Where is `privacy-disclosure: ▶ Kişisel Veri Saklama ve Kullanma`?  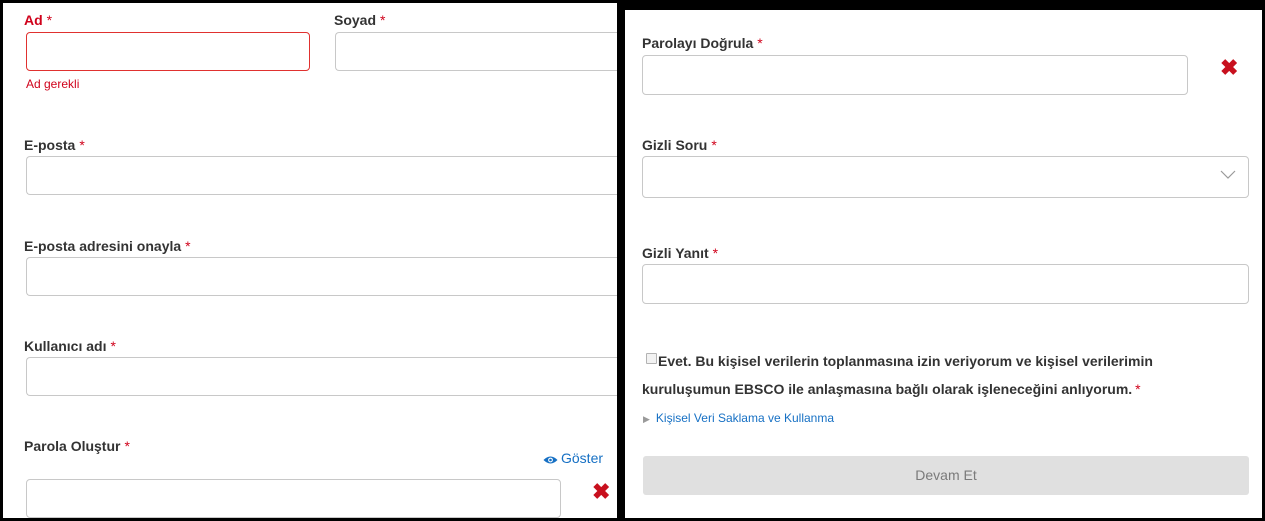
privacy-disclosure: ▶ Kişisel Veri Saklama ve Kullanma is located at coordinates (738, 418).